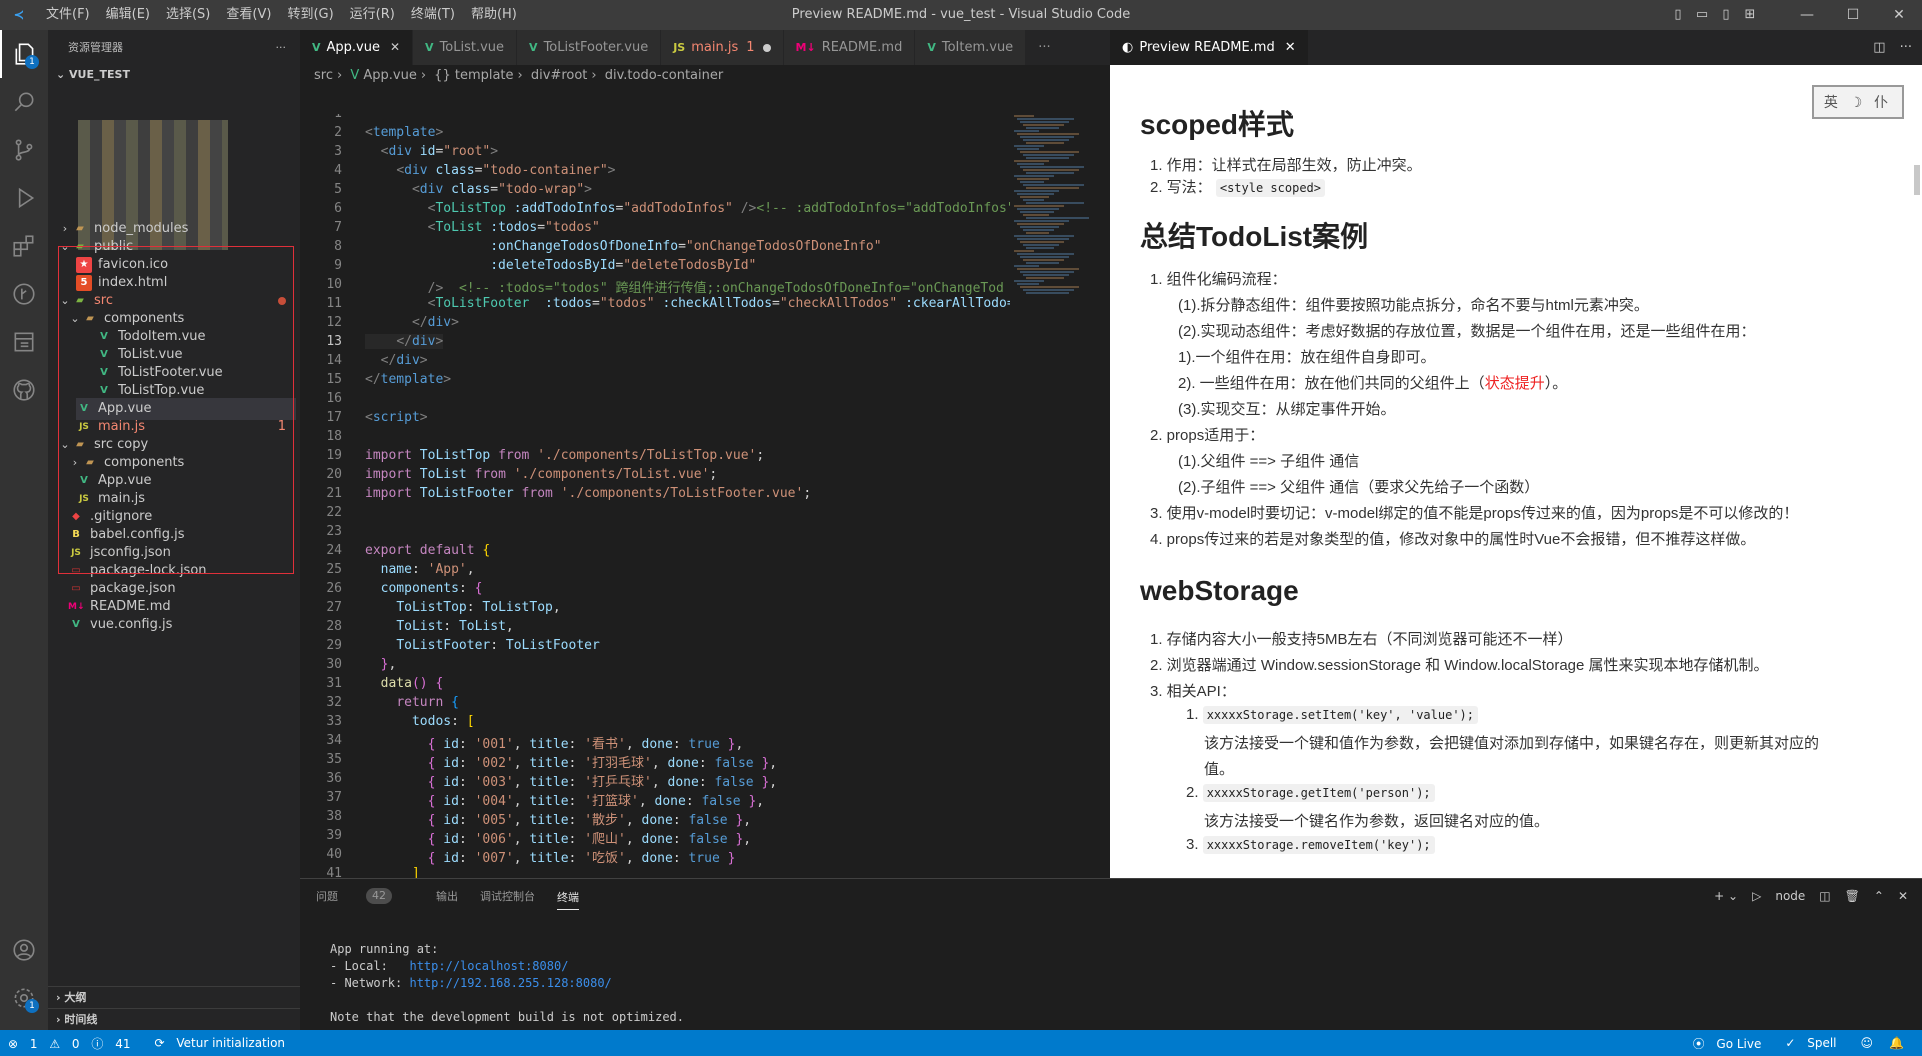 The image size is (1922, 1056). Describe the element at coordinates (473, 75) in the screenshot. I see `breadcrumb-item: {} template` at that location.